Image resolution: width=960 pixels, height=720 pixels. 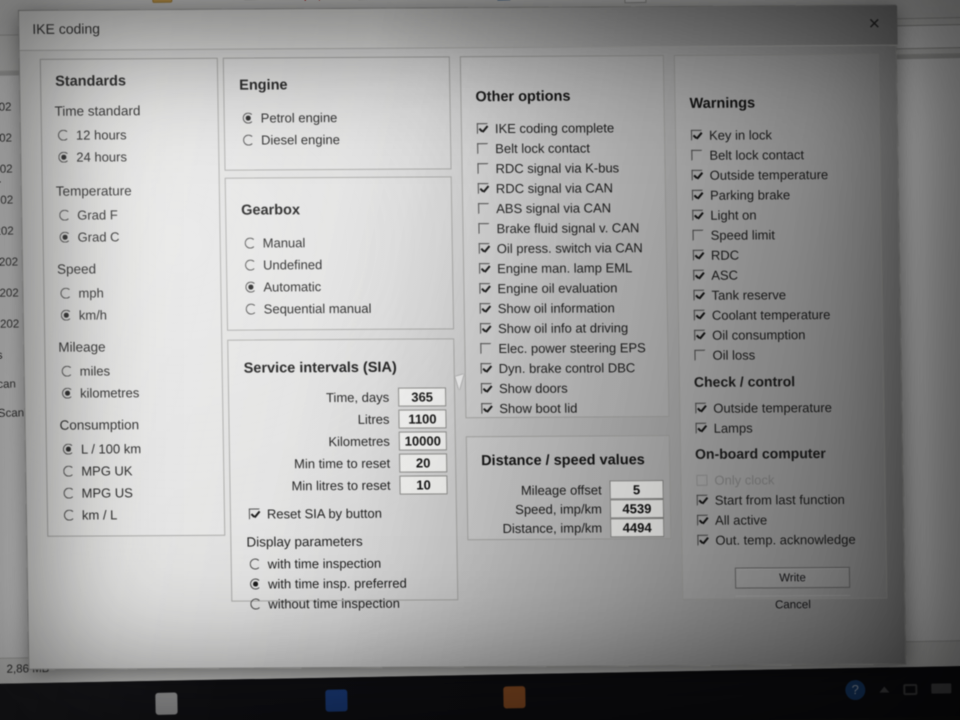 I want to click on field-input: 1100, so click(x=422, y=419).